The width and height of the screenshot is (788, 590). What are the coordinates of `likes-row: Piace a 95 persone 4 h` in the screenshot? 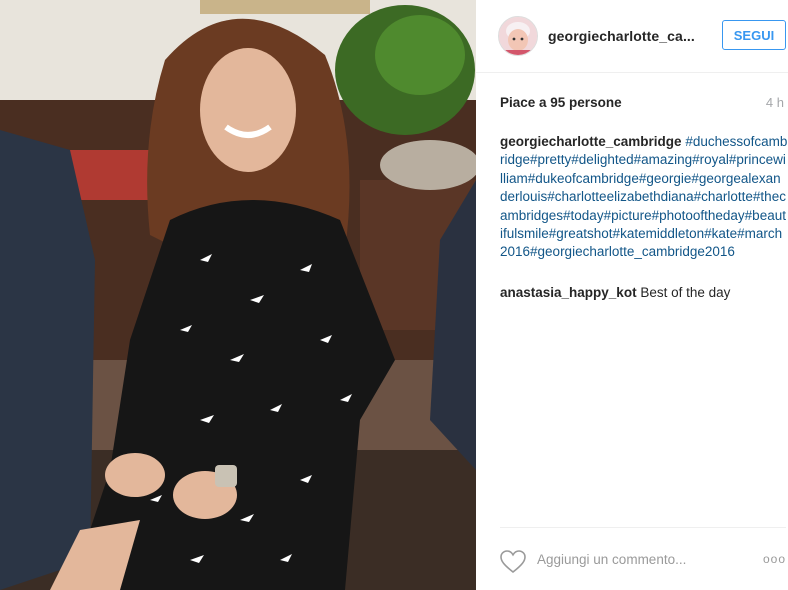 It's located at (643, 104).